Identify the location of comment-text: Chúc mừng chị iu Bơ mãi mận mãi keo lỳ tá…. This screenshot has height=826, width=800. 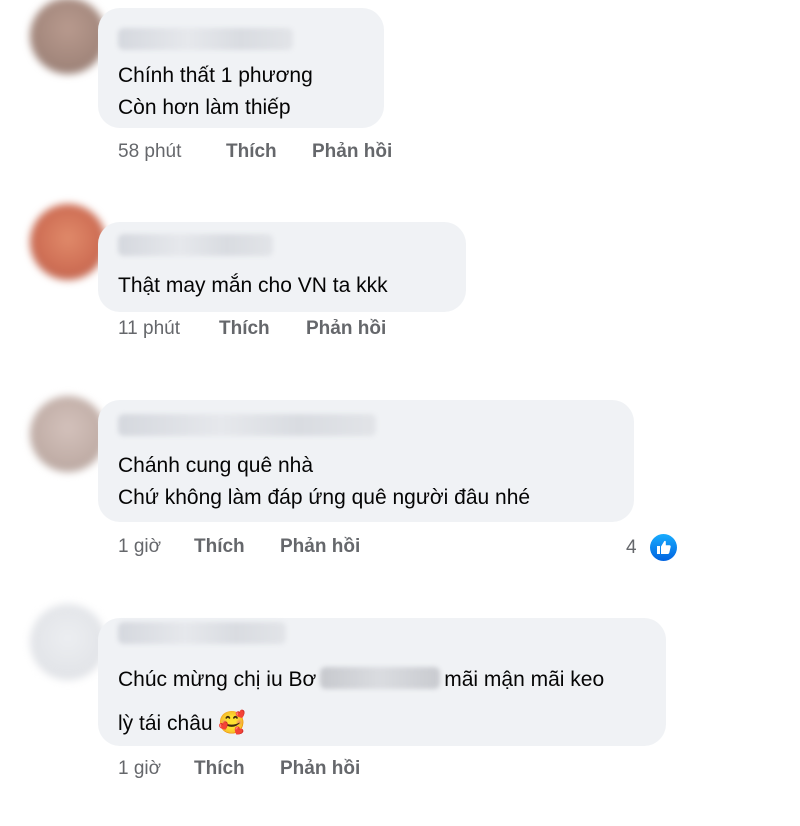
(361, 701).